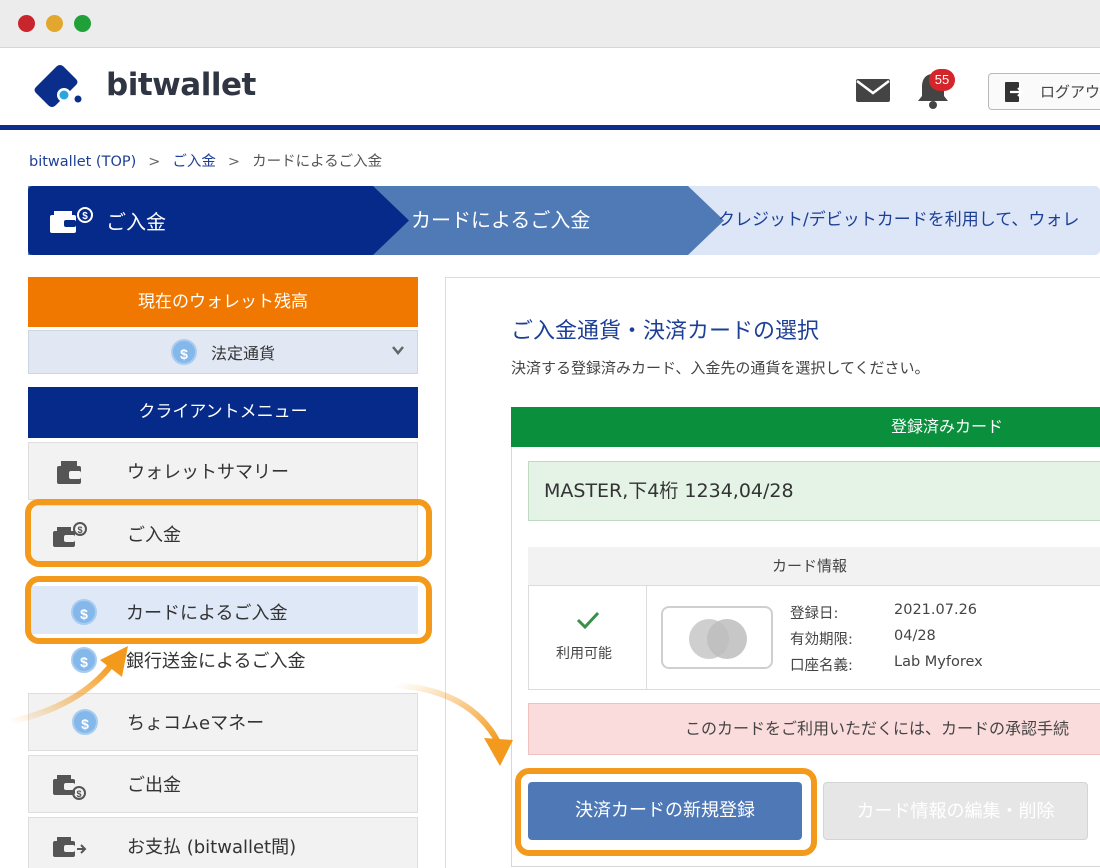  Describe the element at coordinates (223, 784) in the screenshot. I see `menu-item-withdraw: $ ご出金` at that location.